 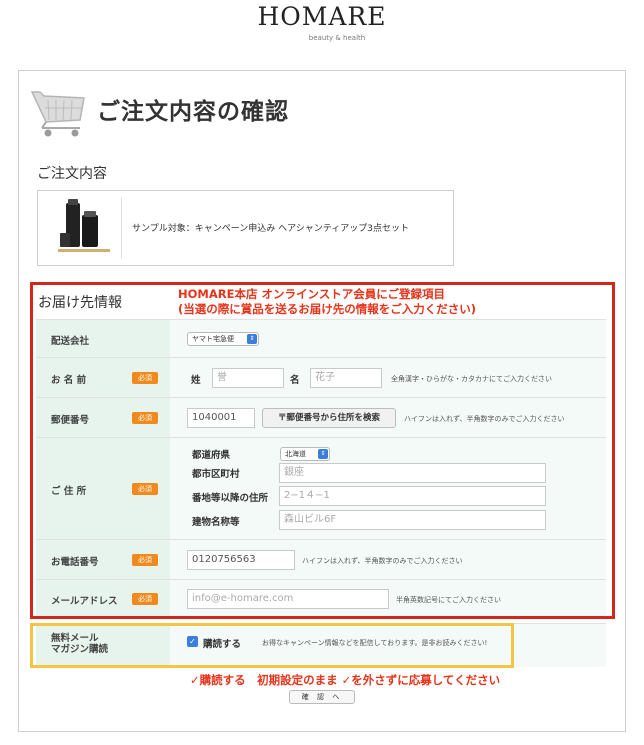 What do you see at coordinates (272, 645) in the screenshot?
I see `newsletter-highlight` at bounding box center [272, 645].